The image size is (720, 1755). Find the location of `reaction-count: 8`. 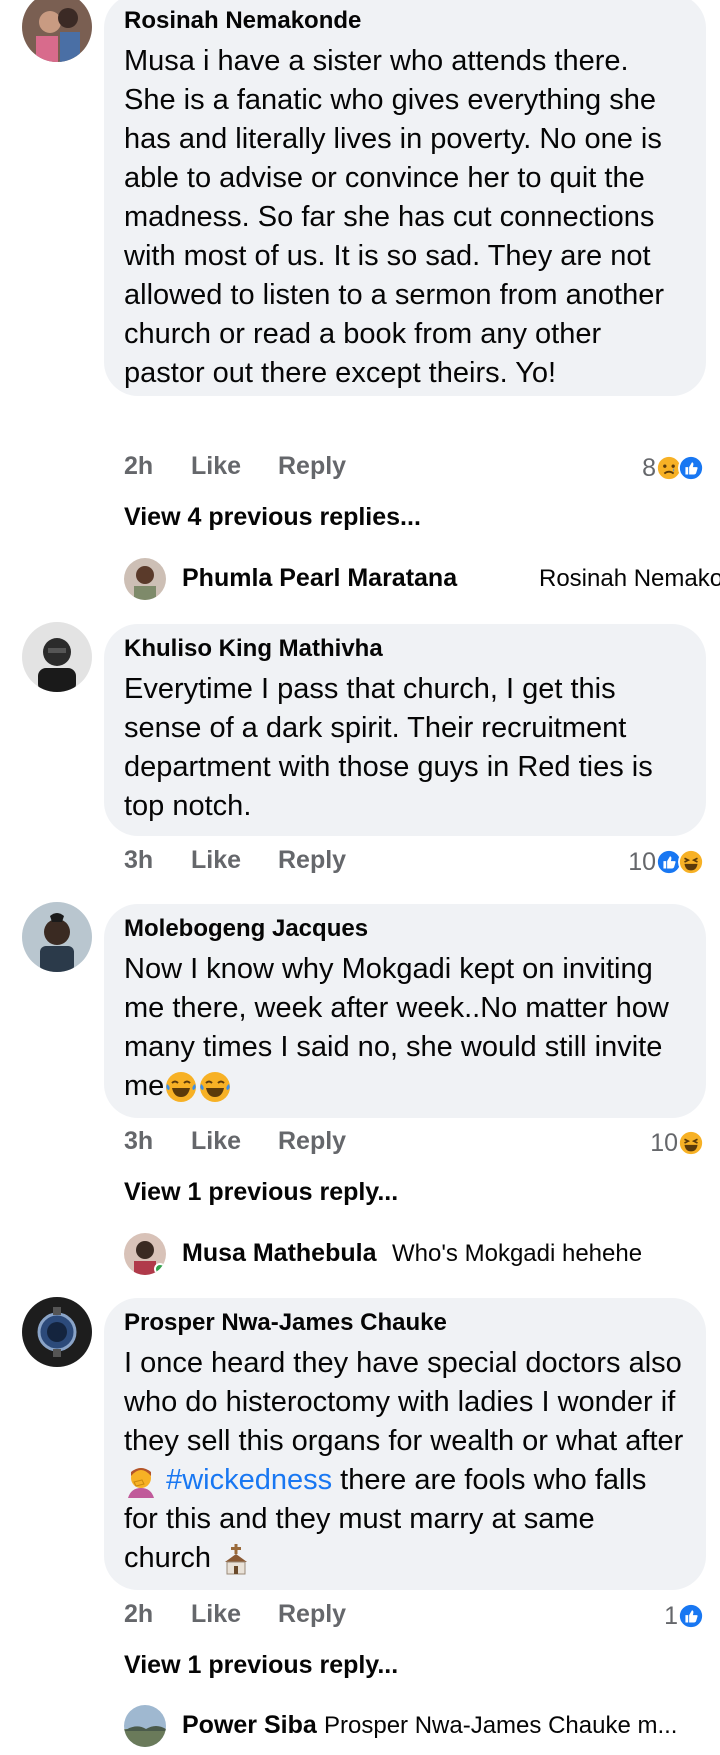

reaction-count: 8 is located at coordinates (649, 467).